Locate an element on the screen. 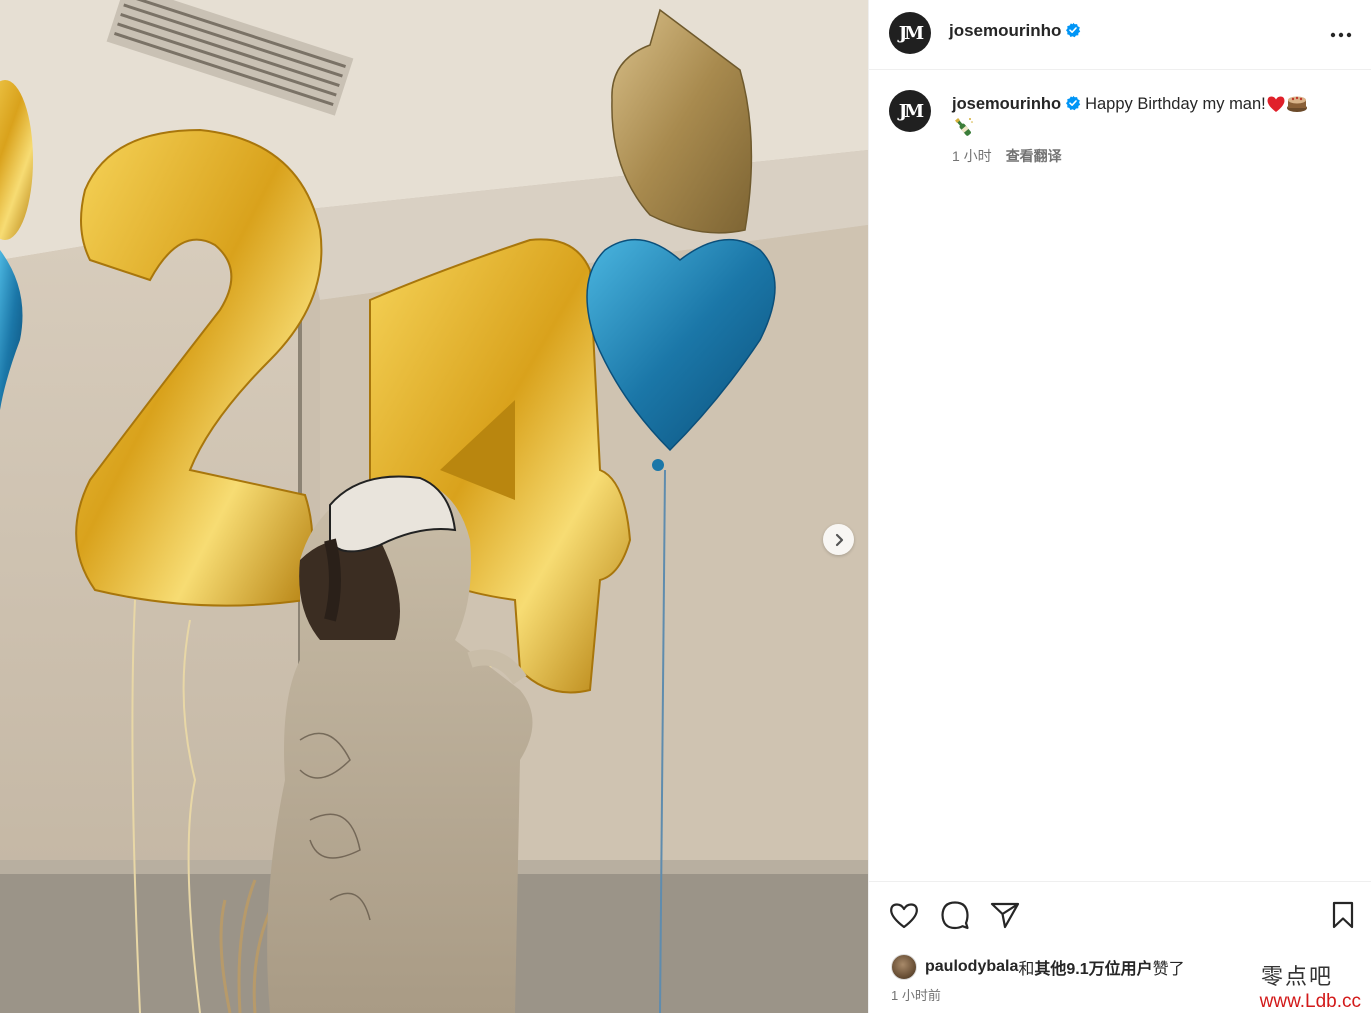  see-translation-link: 查看翻译 is located at coordinates (1034, 156).